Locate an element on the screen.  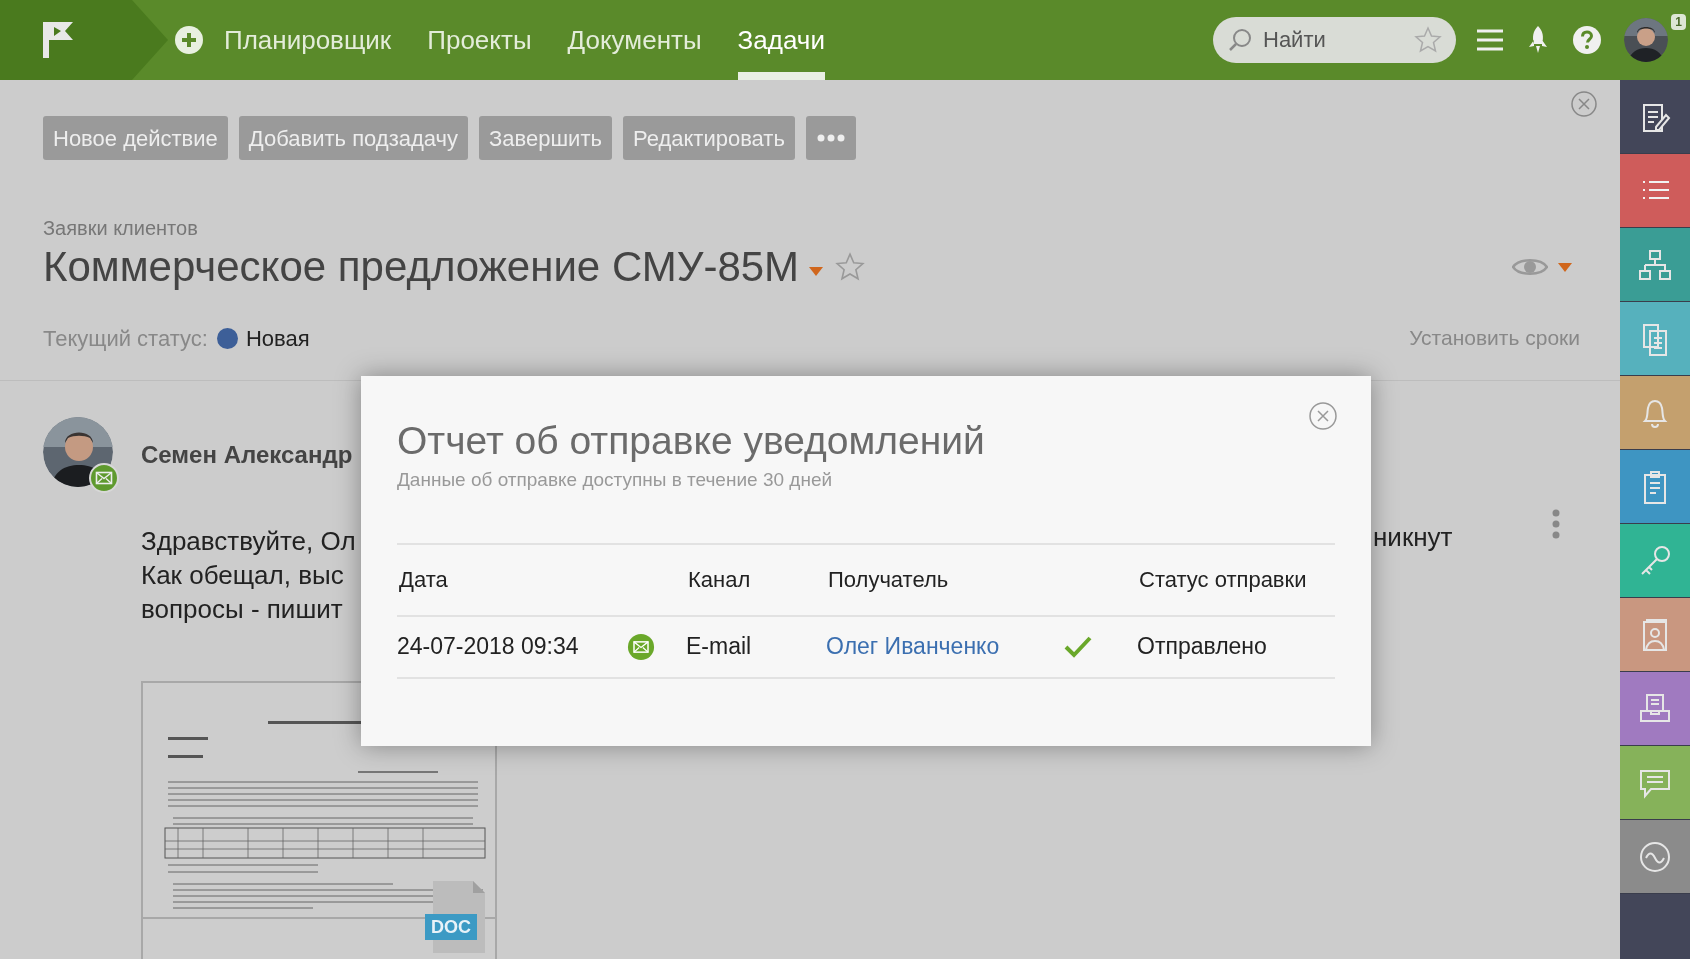
dialog-subtitle: Данные об отправке доступны в течение 30 дней is located at coordinates (615, 480).